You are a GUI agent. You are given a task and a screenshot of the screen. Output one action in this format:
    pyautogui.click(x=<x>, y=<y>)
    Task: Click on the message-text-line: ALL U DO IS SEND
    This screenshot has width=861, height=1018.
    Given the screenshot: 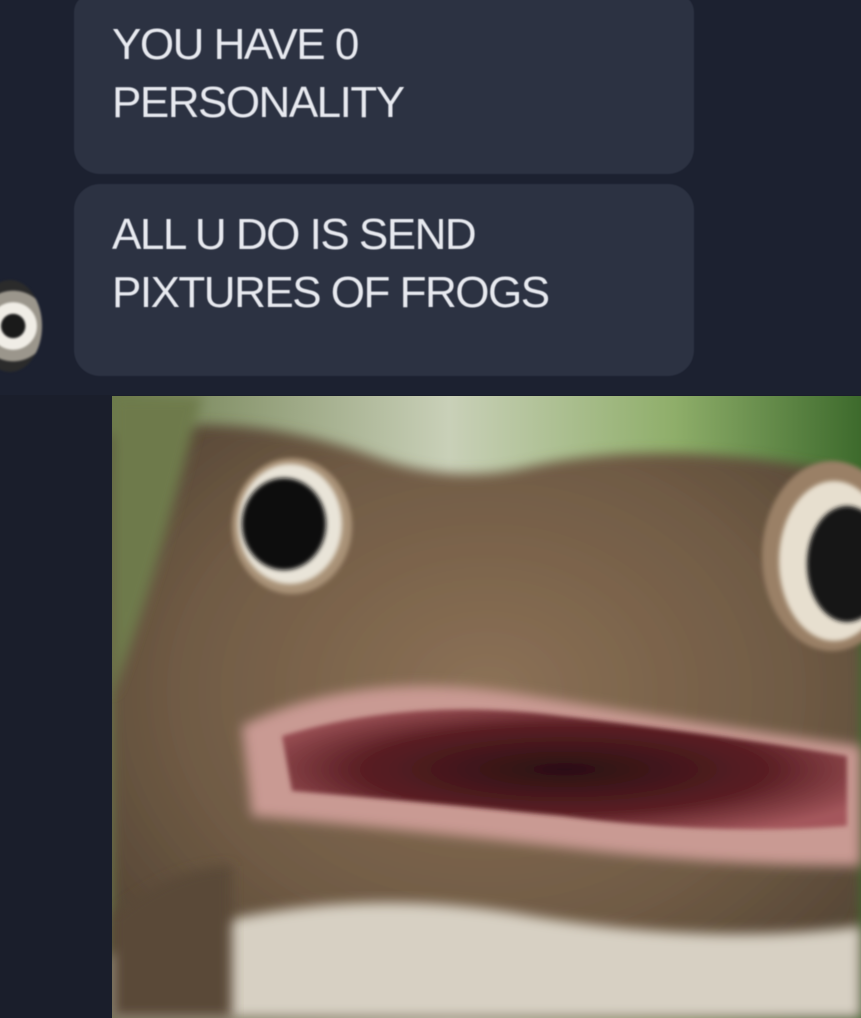 What is the action you would take?
    pyautogui.click(x=294, y=234)
    